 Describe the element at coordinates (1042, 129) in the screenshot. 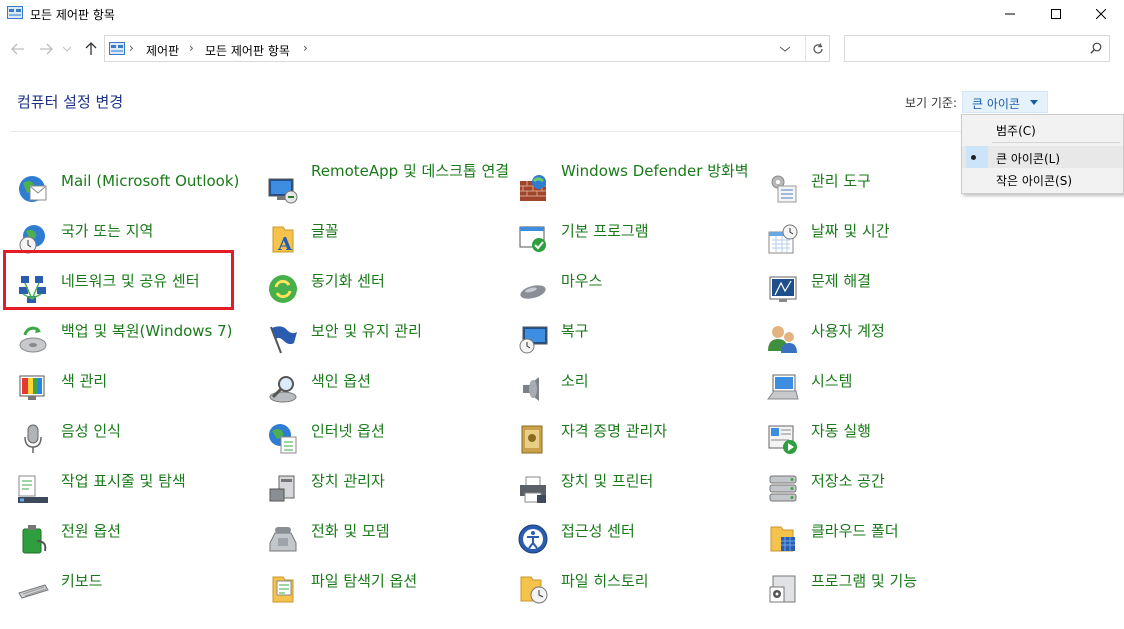

I see `menu-item-category: 범주(C)` at that location.